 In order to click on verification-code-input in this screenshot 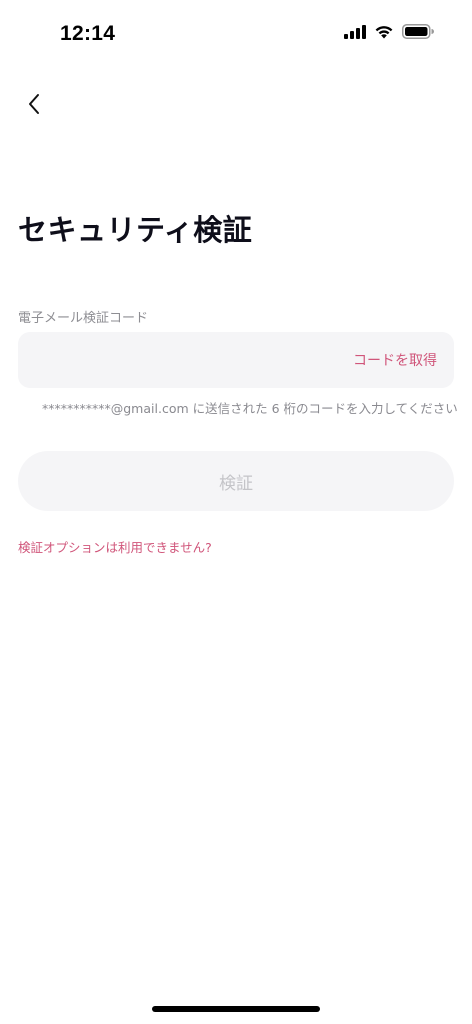, I will do `click(178, 360)`.